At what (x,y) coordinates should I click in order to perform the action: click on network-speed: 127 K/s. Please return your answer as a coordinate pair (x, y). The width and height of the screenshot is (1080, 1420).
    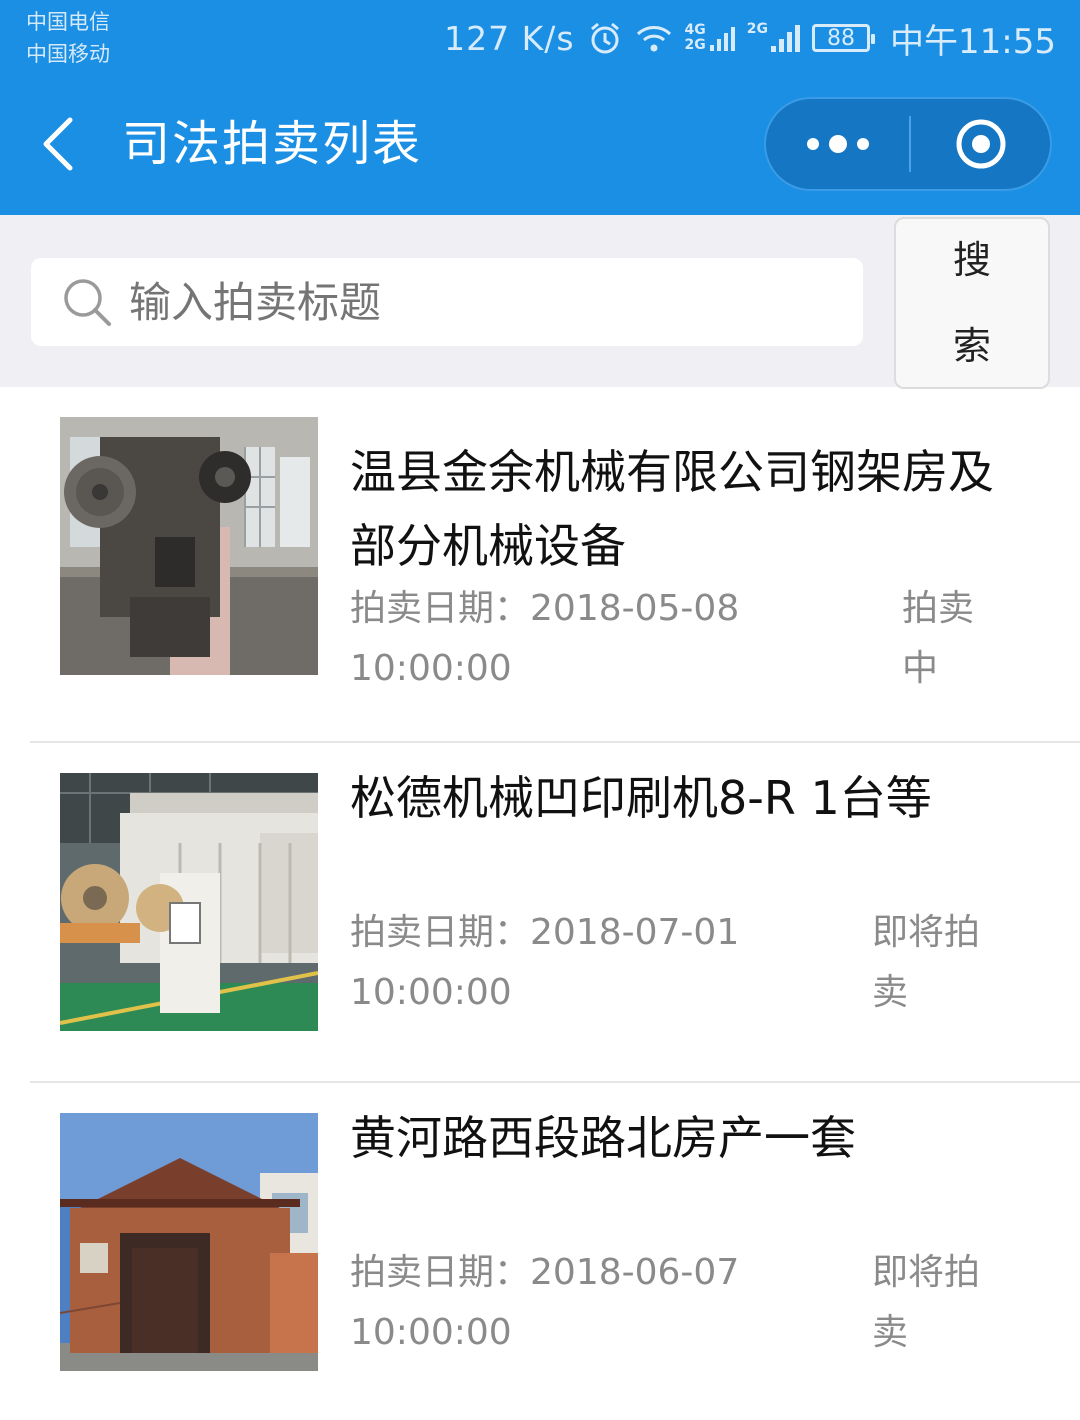
    Looking at the image, I should click on (509, 38).